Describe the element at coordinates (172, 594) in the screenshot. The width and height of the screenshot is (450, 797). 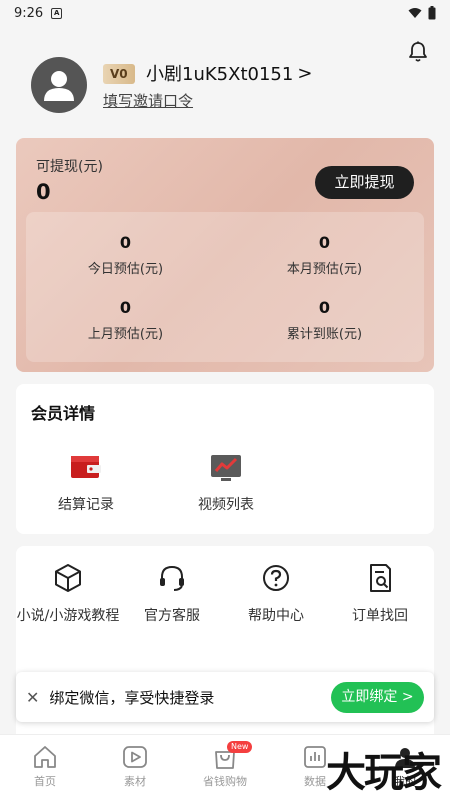
I see `tool-customer-service: 官方客服` at that location.